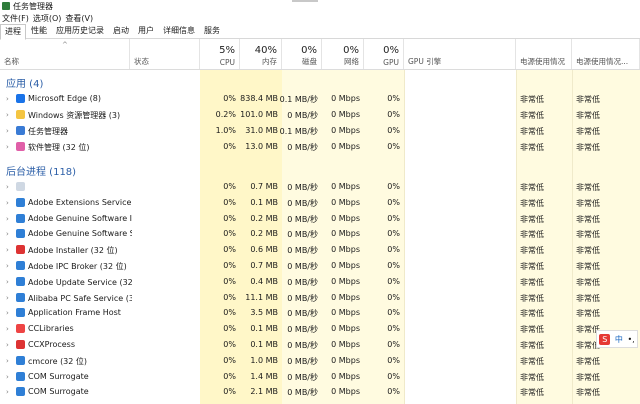 This screenshot has width=640, height=404. I want to click on section-apps: 应用 (4), so click(320, 81).